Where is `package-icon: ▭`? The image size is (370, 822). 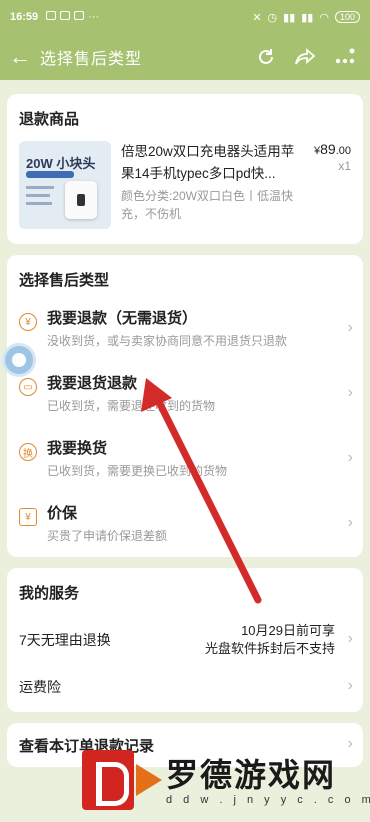
package-icon: ▭ is located at coordinates (28, 387).